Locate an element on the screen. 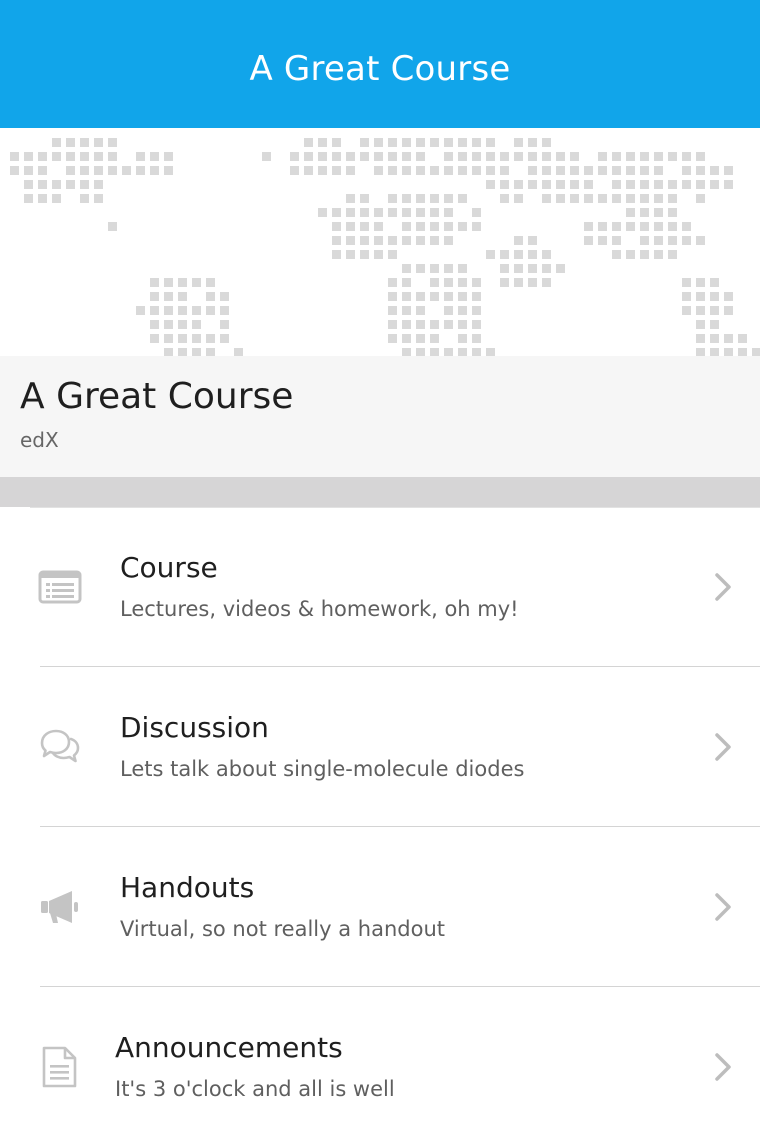  menu-item-subtitle: Lectures, videos & homework, oh my! is located at coordinates (319, 609).